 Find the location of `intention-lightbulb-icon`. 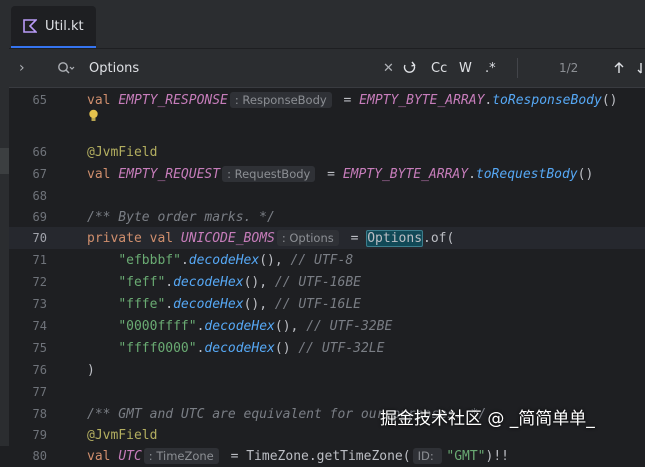

intention-lightbulb-icon is located at coordinates (93, 116).